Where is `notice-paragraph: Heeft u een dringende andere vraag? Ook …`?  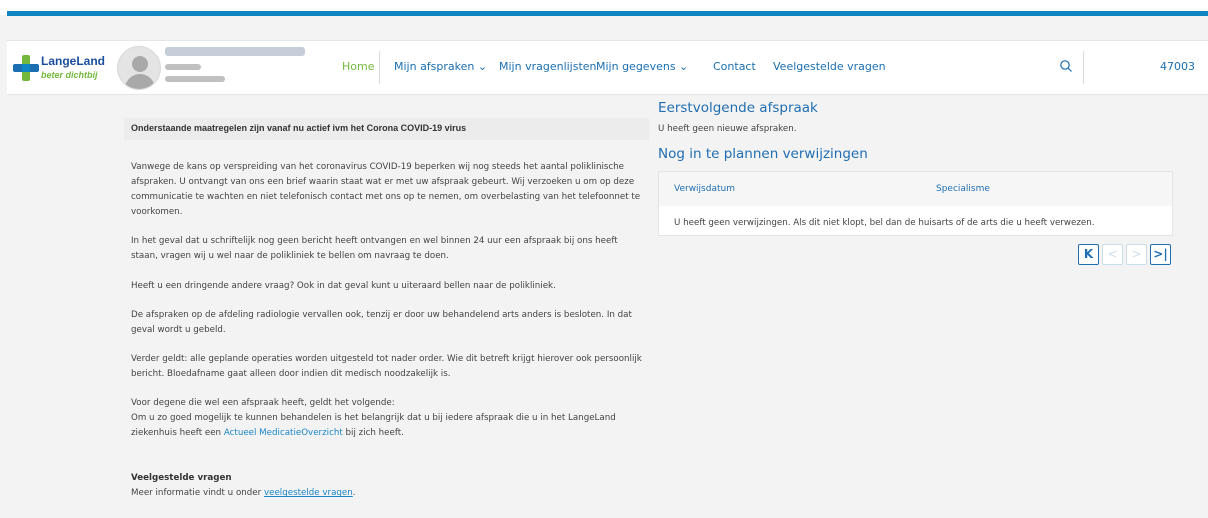
notice-paragraph: Heeft u een dringende andere vraag? Ook … is located at coordinates (343, 285).